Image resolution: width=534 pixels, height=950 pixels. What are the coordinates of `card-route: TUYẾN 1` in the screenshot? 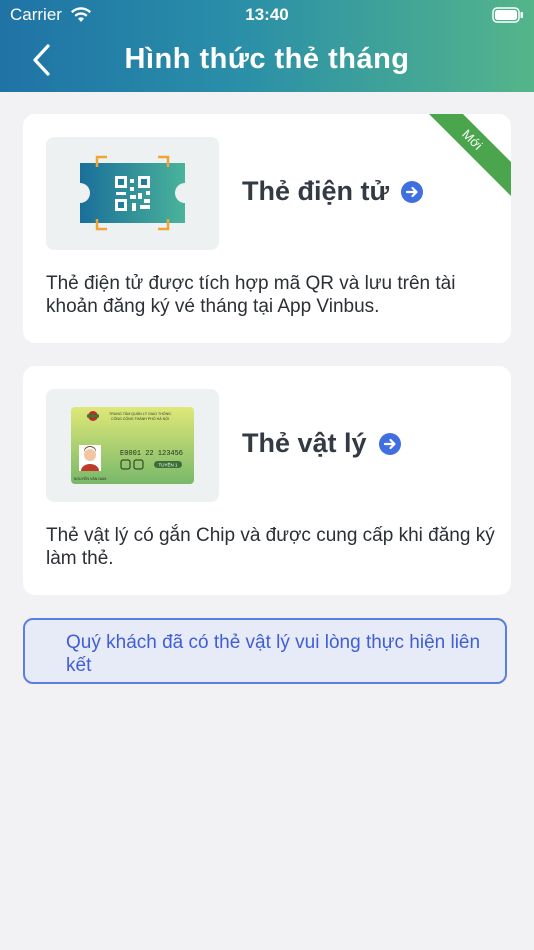 It's located at (168, 465).